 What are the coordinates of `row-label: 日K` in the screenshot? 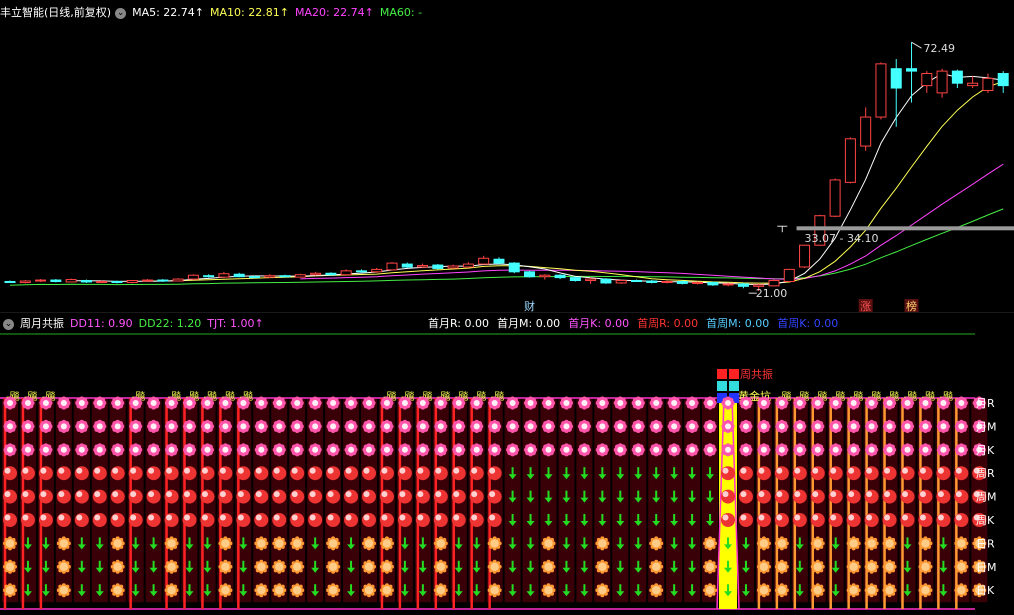 It's located at (985, 590).